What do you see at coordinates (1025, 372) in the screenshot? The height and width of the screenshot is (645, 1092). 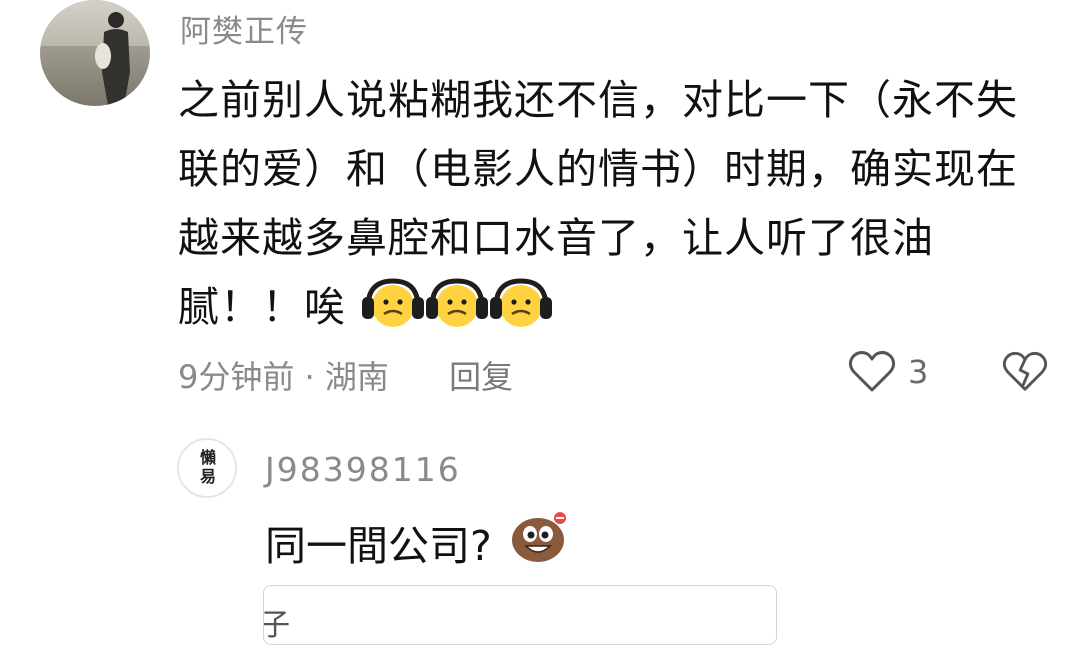 I see `broken-heart-icon` at bounding box center [1025, 372].